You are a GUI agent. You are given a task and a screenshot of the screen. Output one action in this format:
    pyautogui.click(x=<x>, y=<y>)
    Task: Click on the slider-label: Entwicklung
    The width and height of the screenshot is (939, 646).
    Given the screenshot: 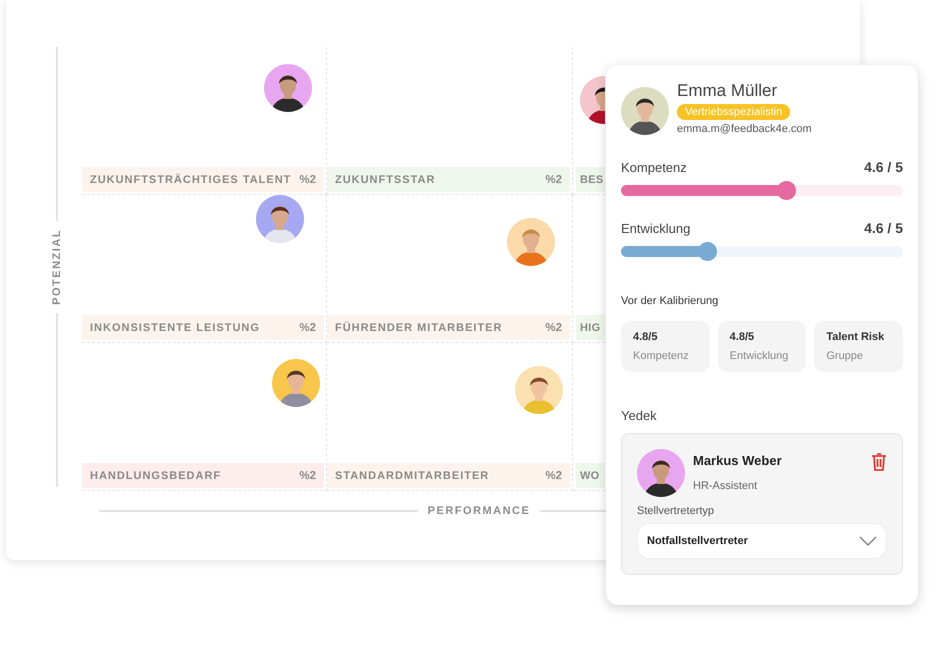 What is the action you would take?
    pyautogui.click(x=655, y=228)
    